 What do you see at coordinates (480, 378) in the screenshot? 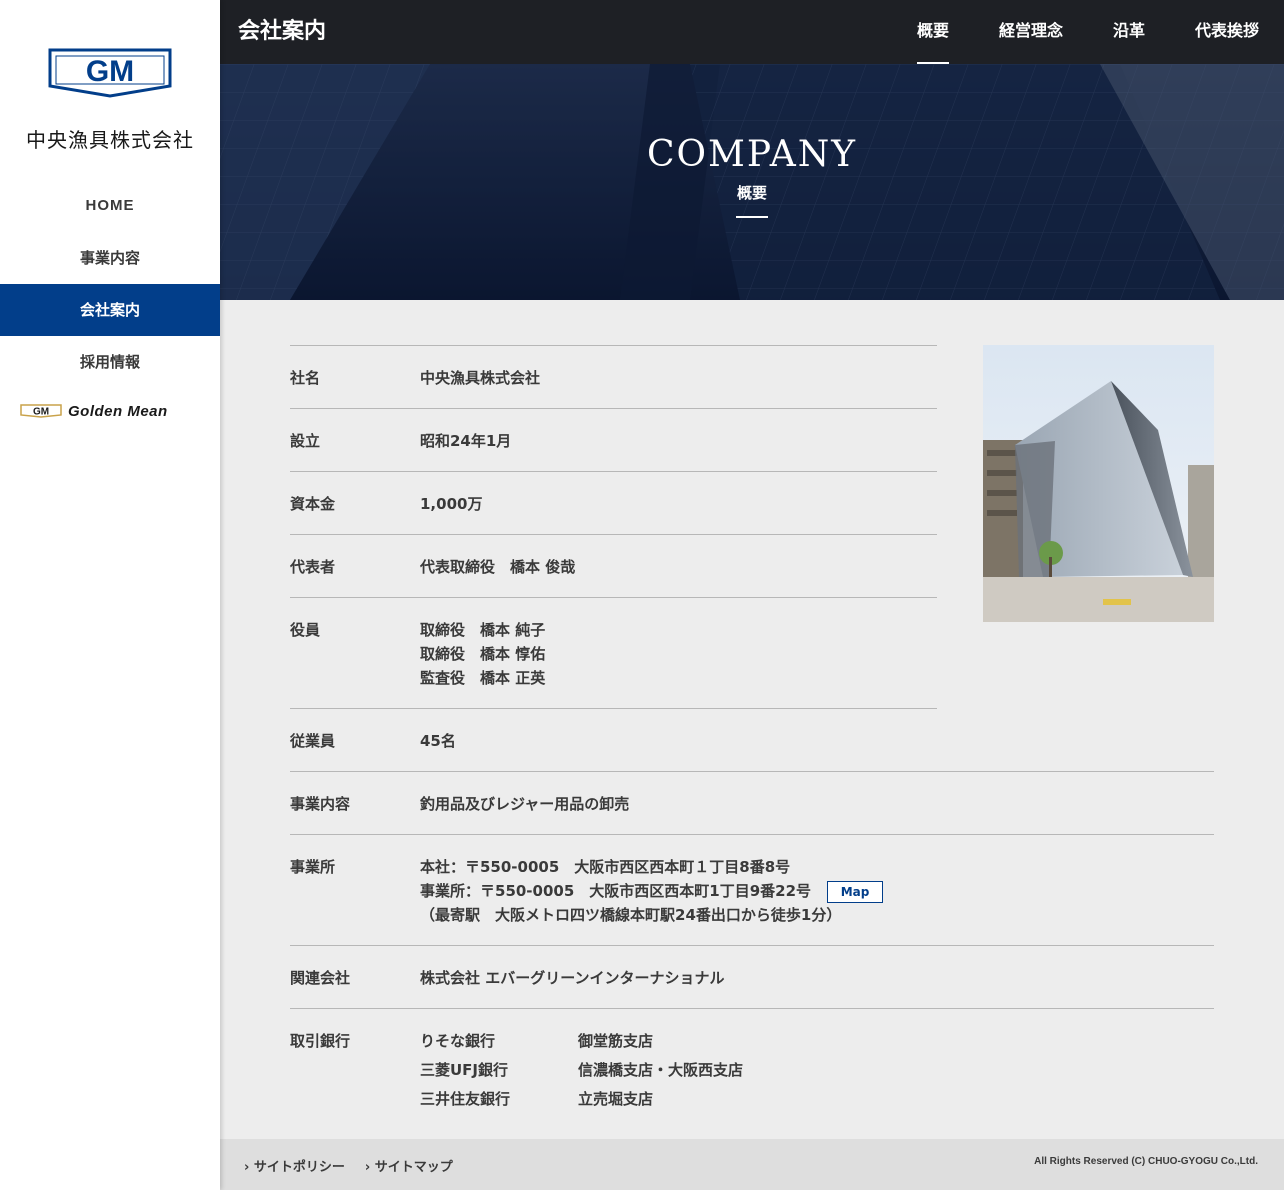
I see `info-value: 中央漁具株式会社` at bounding box center [480, 378].